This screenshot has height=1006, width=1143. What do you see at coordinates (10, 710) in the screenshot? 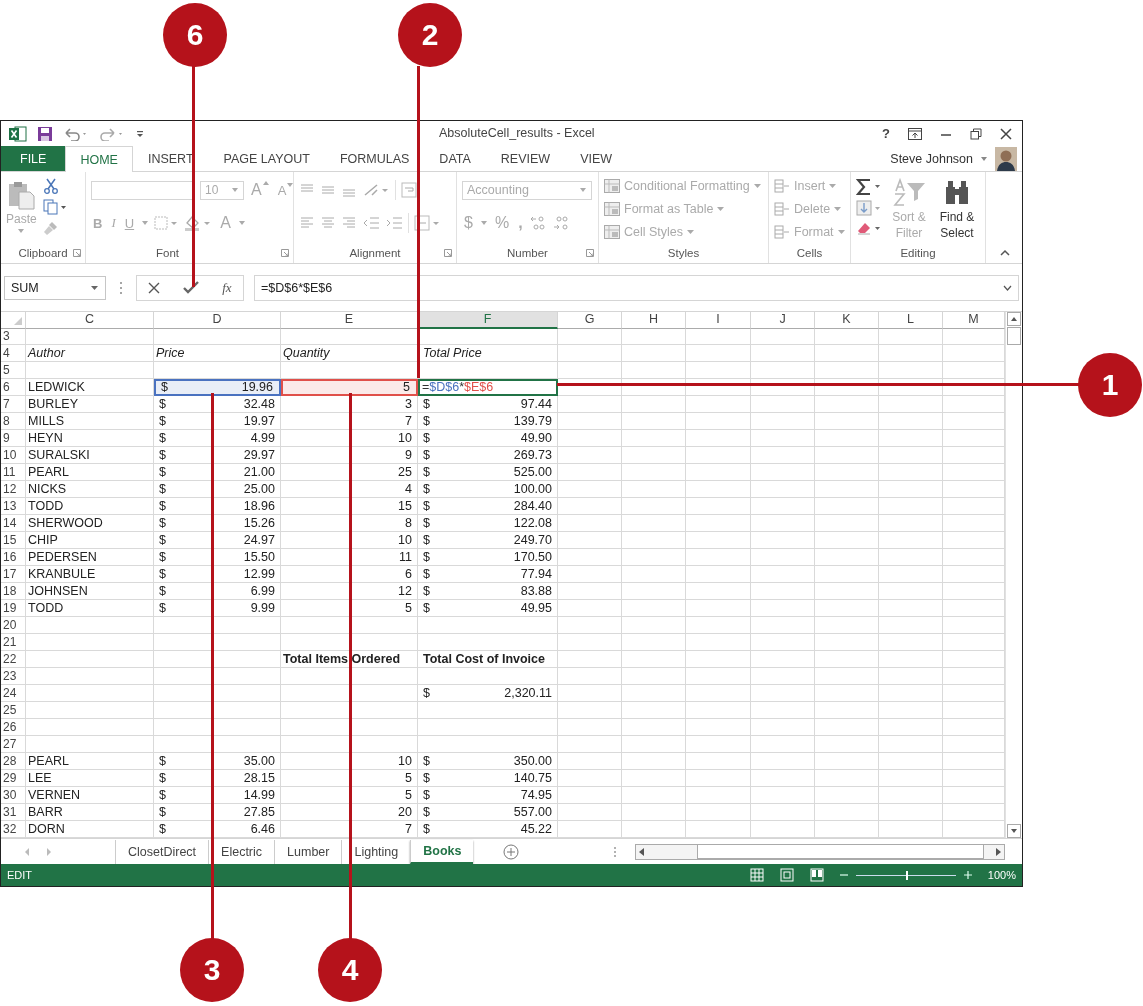
I see `row-number: 25` at bounding box center [10, 710].